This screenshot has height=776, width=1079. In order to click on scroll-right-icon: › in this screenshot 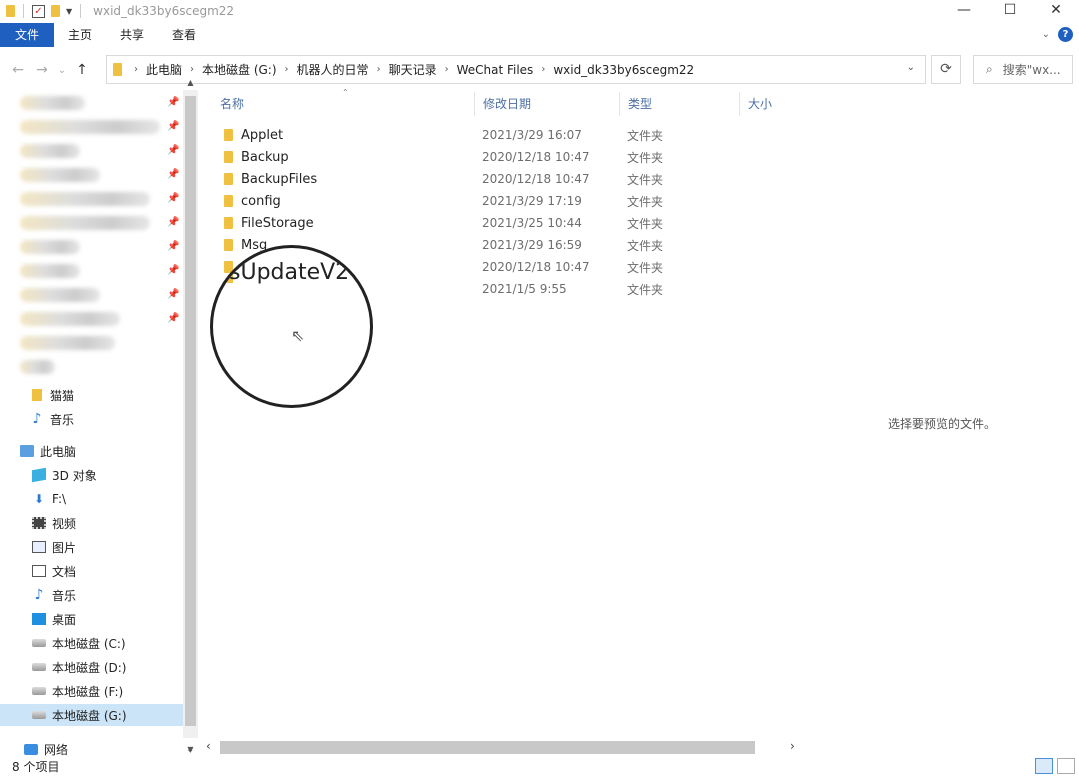, I will do `click(792, 746)`.